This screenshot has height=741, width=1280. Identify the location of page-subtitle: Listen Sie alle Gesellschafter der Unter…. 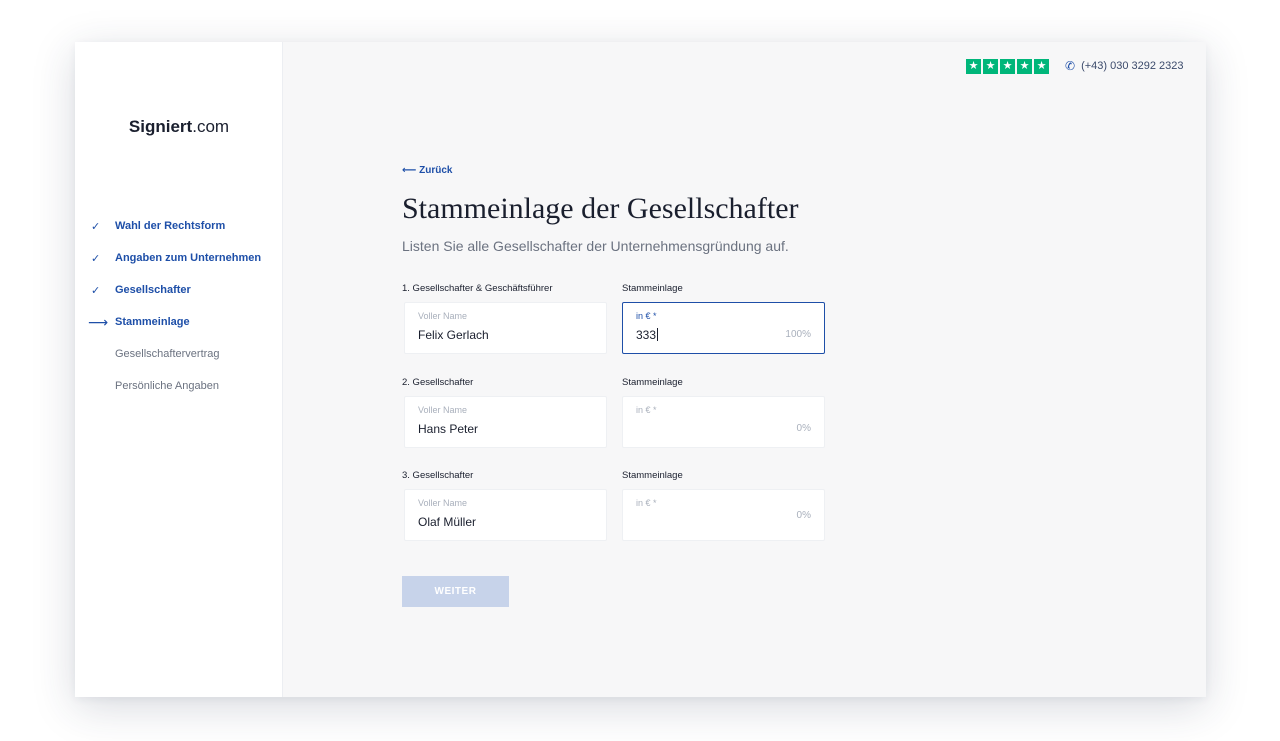
(595, 246).